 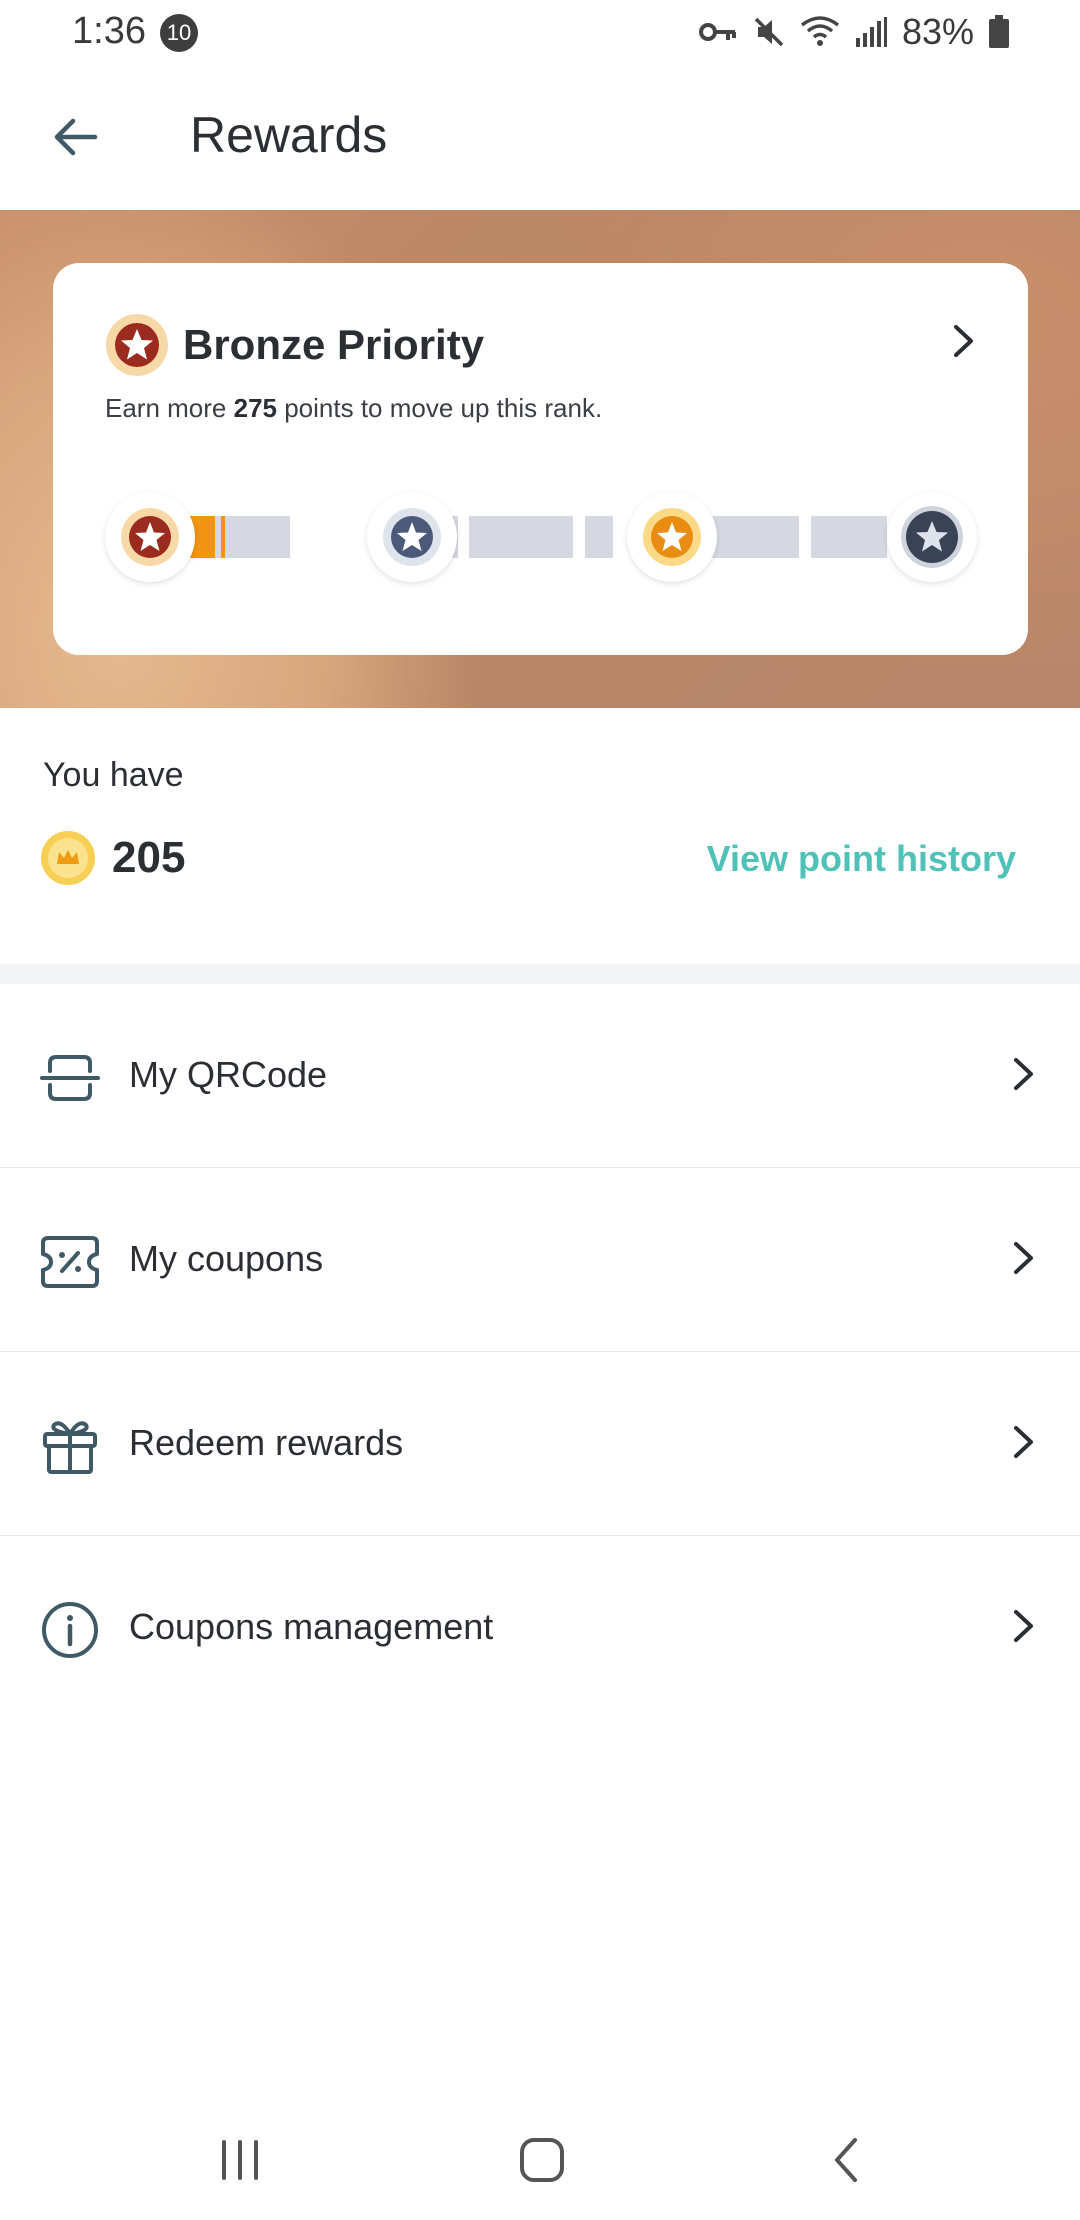 What do you see at coordinates (334, 344) in the screenshot?
I see `rank-name: Bronze Priority` at bounding box center [334, 344].